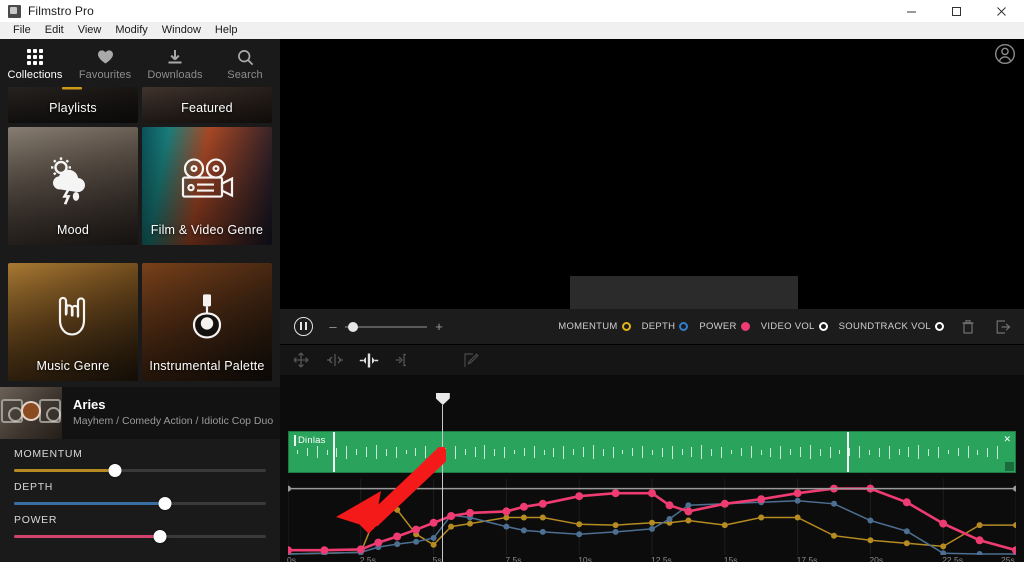 This screenshot has width=1024, height=562. Describe the element at coordinates (245, 57) in the screenshot. I see `search-icon` at that location.